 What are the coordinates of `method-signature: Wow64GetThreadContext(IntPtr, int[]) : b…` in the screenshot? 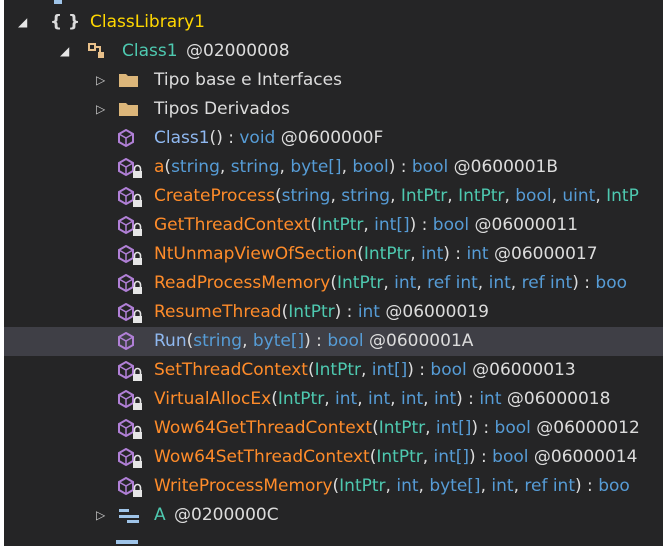 It's located at (397, 428).